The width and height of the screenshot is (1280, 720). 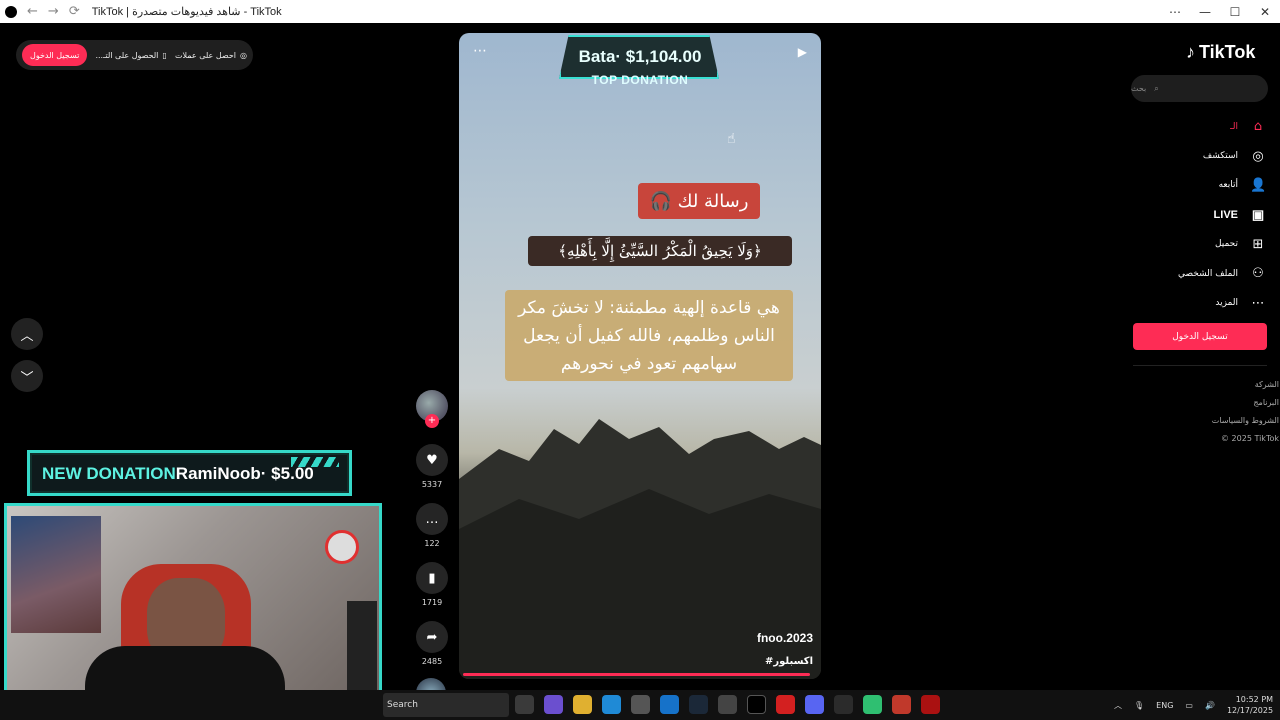 I want to click on system-tray: ︿ 🎙 ENG ▭ 🔊 10:52 PM 12/17/2025, so click(x=1193, y=705).